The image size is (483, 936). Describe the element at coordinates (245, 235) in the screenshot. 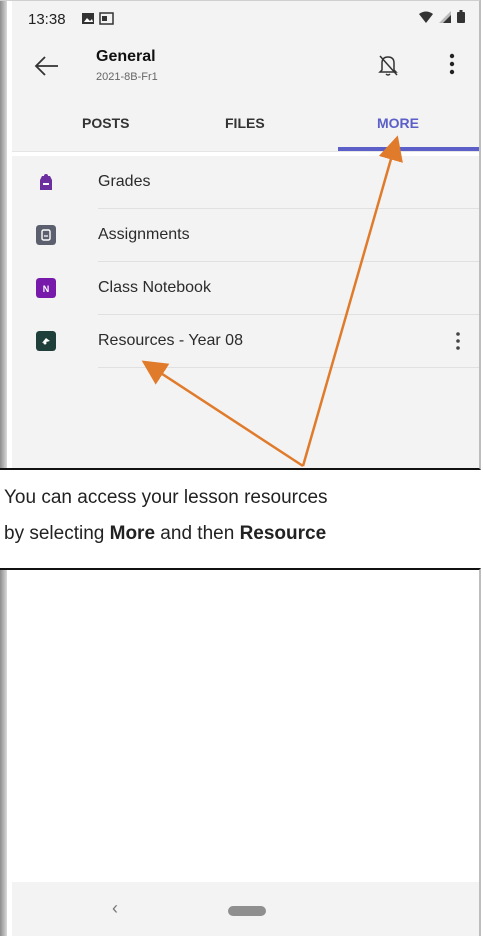

I see `list-item-assignments: Assignments` at that location.